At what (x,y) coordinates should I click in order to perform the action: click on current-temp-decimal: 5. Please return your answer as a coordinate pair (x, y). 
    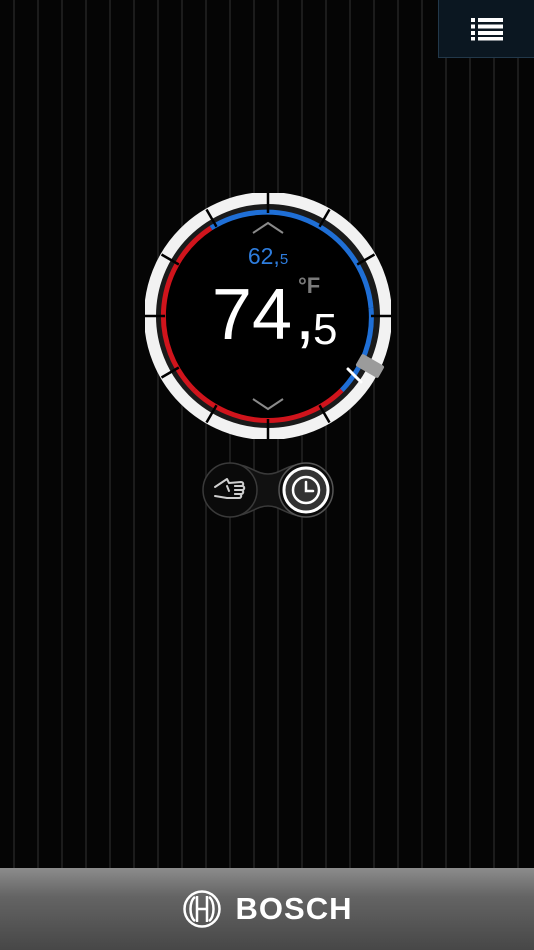
    Looking at the image, I should click on (325, 329).